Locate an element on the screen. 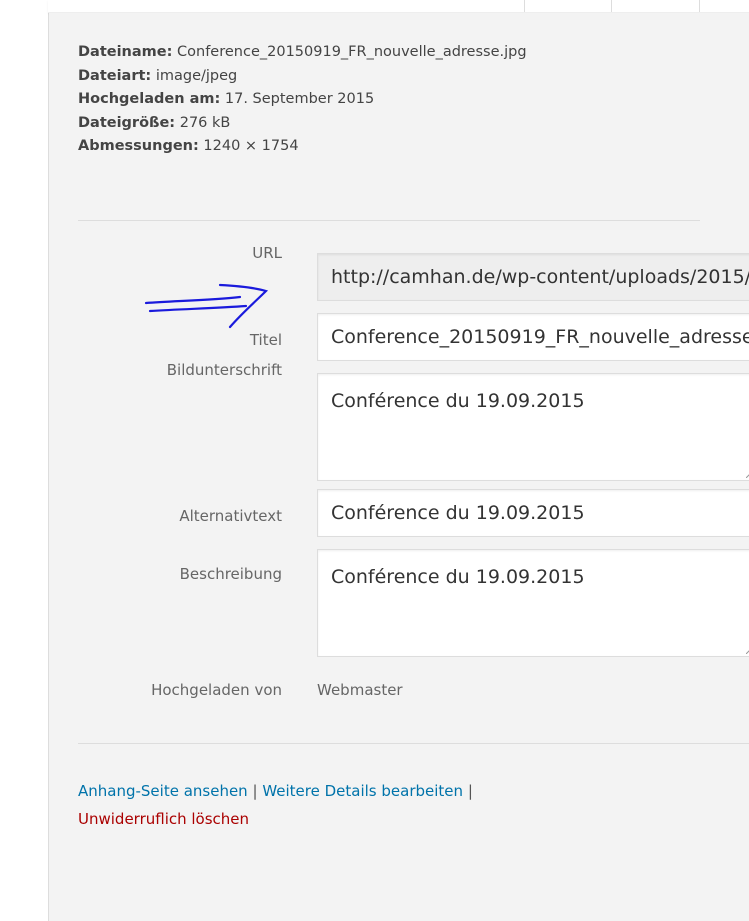  title-label: Titel is located at coordinates (265, 340).